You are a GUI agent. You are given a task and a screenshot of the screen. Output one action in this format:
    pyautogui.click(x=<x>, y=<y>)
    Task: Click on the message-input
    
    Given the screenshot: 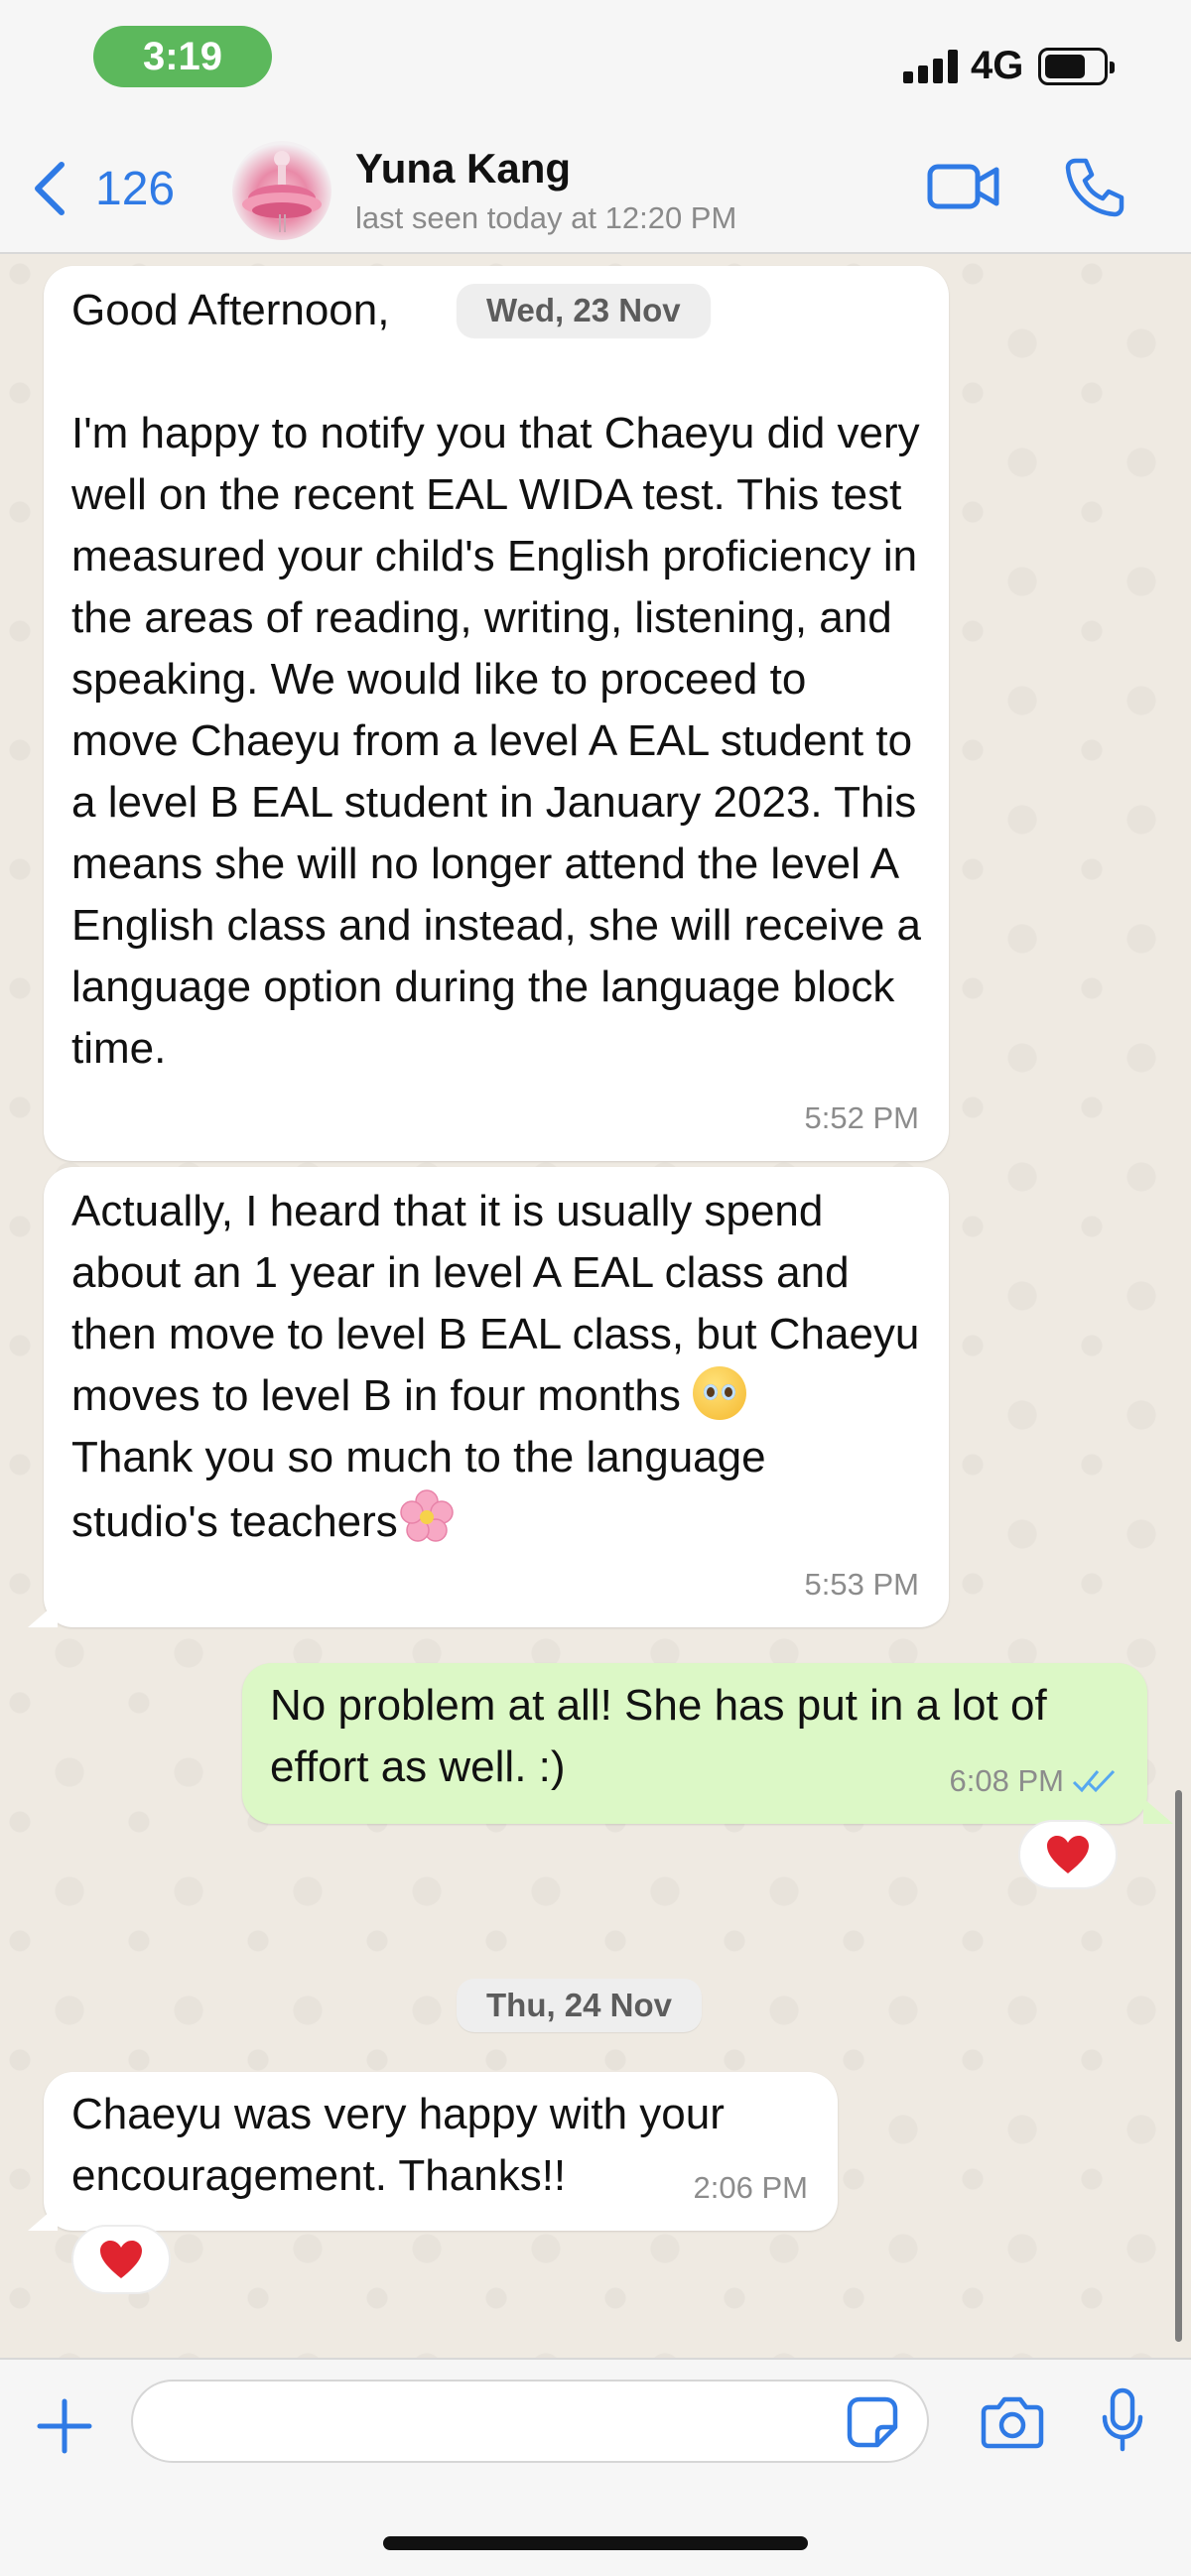 What is the action you would take?
    pyautogui.click(x=530, y=2421)
    